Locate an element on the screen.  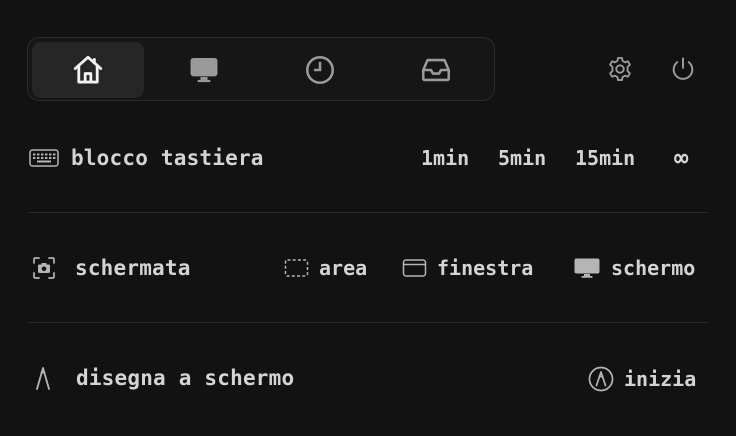
home-icon is located at coordinates (88, 69).